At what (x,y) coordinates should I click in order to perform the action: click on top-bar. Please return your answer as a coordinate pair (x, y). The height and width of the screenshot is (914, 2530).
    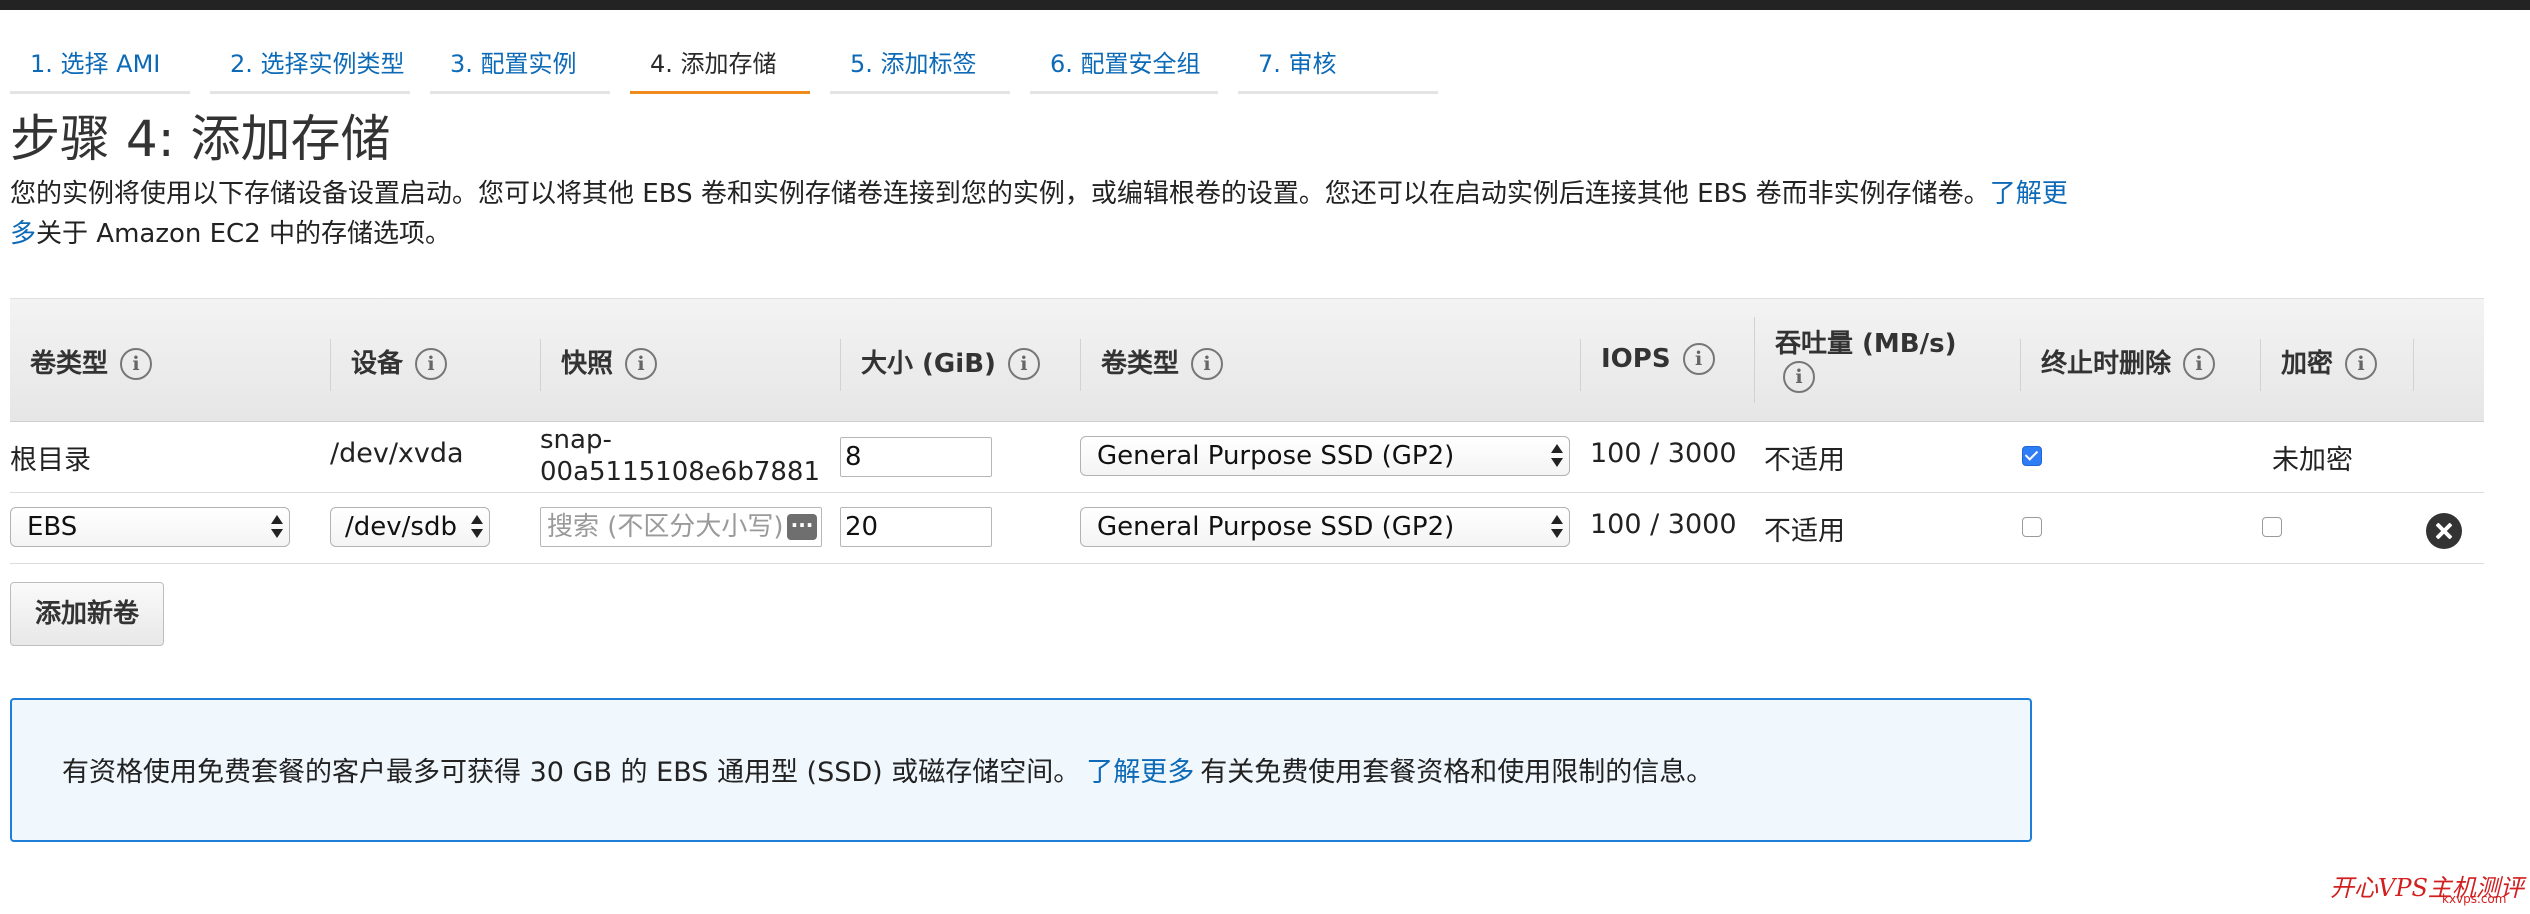
    Looking at the image, I should click on (1265, 5).